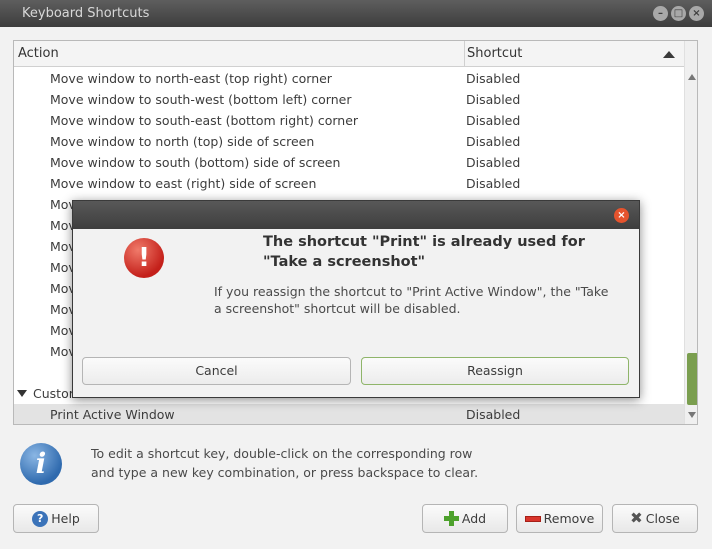 This screenshot has height=549, width=712. Describe the element at coordinates (424, 242) in the screenshot. I see `dialog-heading-line-1: The shortcut "Print" is already used for` at that location.